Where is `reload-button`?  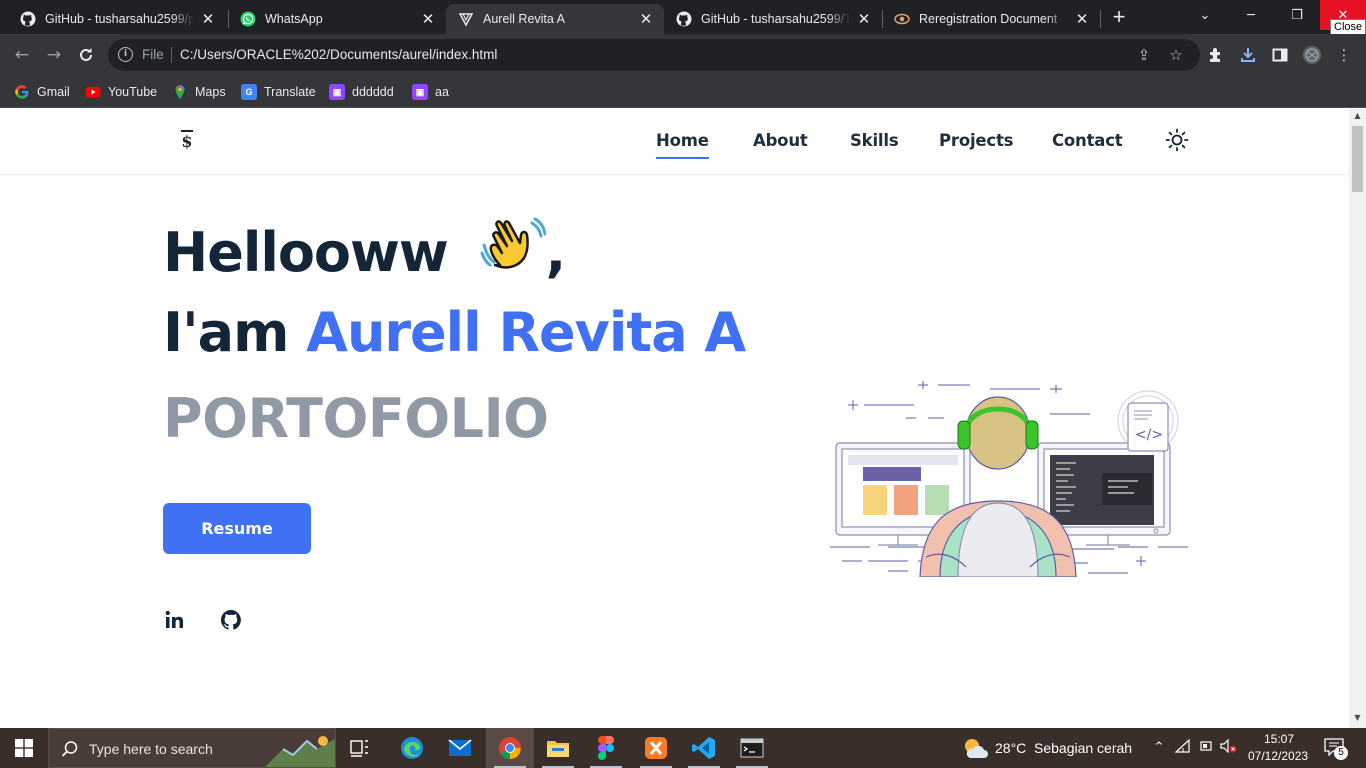 reload-button is located at coordinates (86, 55).